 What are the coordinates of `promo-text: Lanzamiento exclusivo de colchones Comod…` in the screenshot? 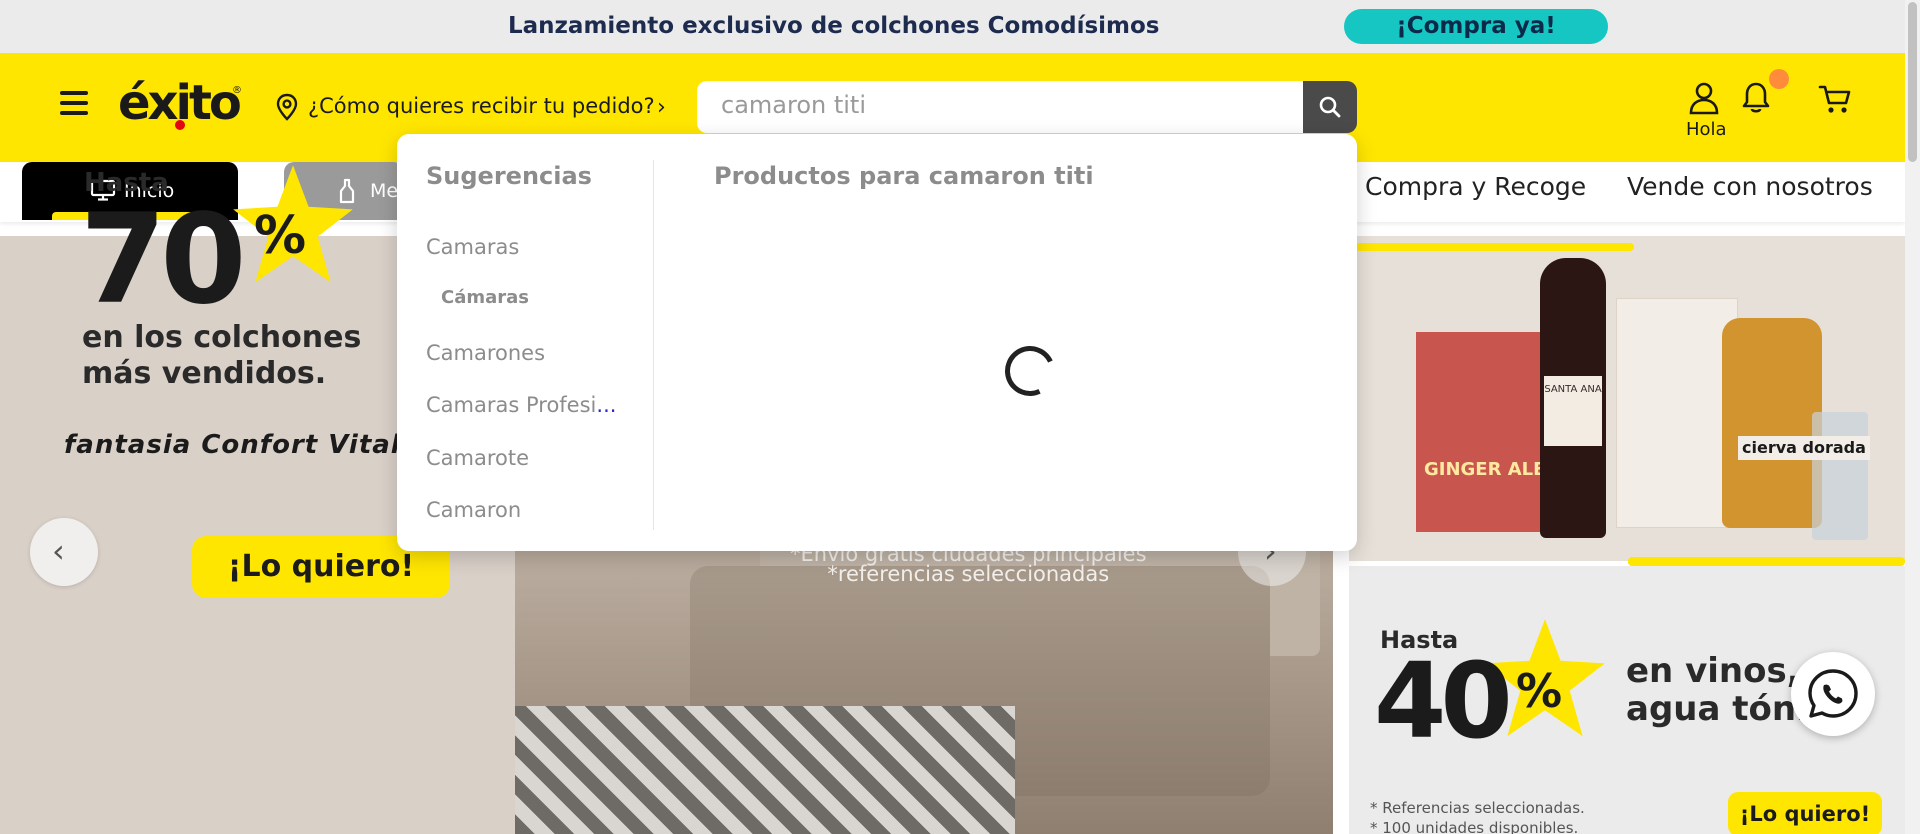 It's located at (834, 26).